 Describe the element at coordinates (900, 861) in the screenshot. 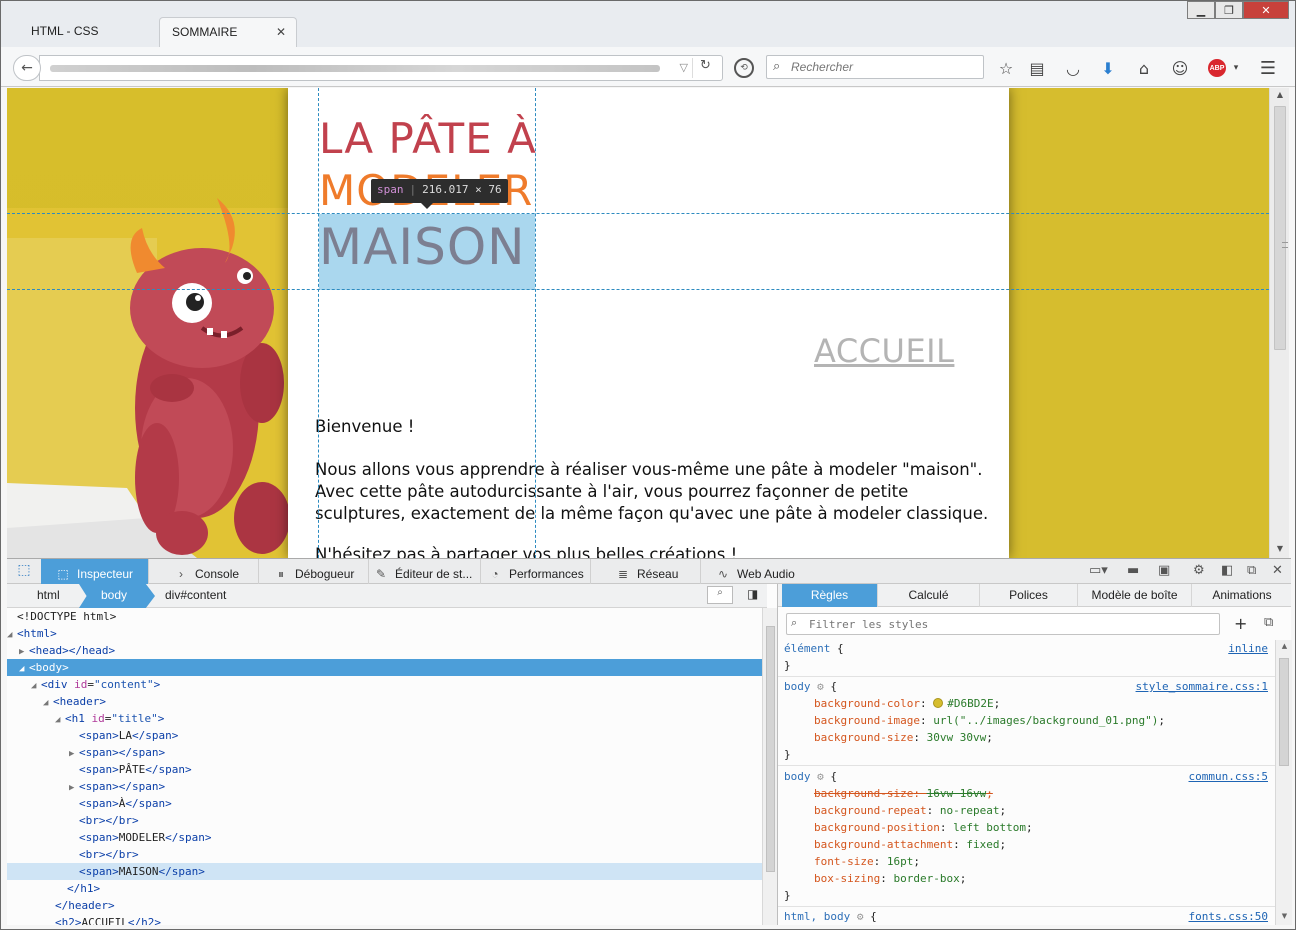

I see `property-value: 16pt` at that location.